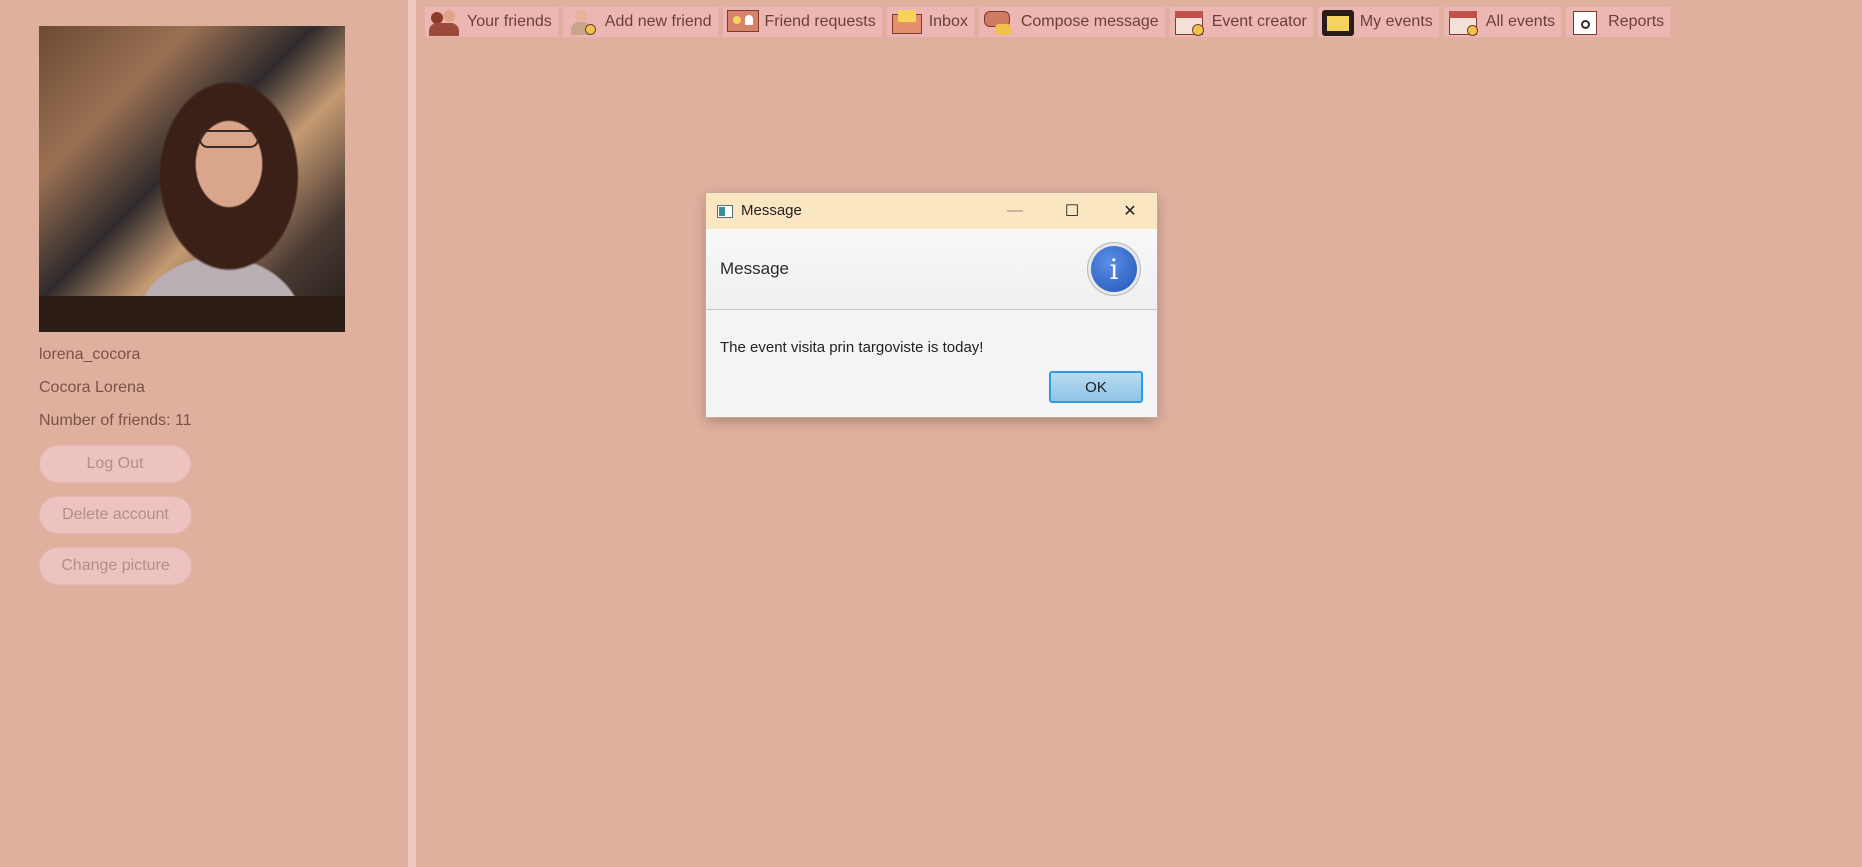  Describe the element at coordinates (1114, 269) in the screenshot. I see `info-icon: i` at that location.